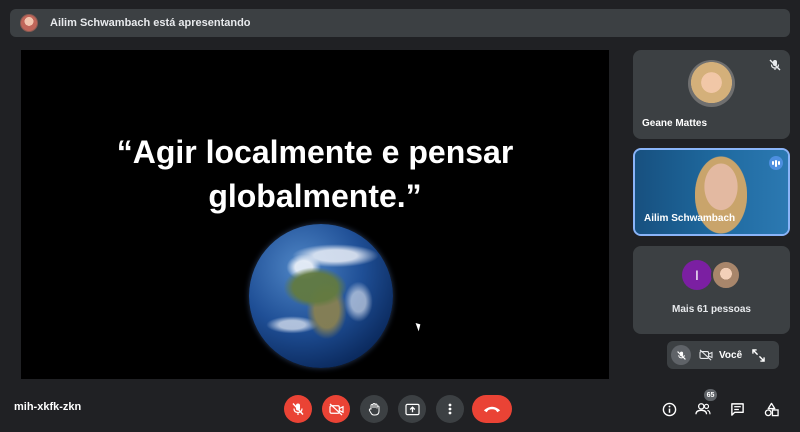 This screenshot has height=432, width=800. What do you see at coordinates (690, 218) in the screenshot?
I see `participant-name: Ailim Schwambach` at bounding box center [690, 218].